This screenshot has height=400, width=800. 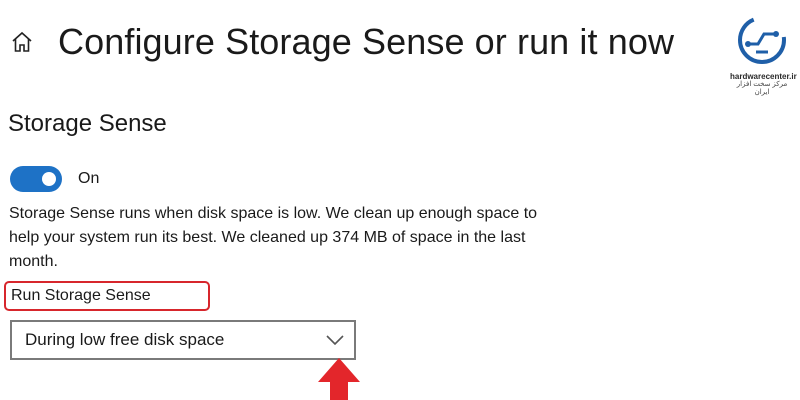 I want to click on run-storage-sense-label: Run Storage Sense, so click(x=81, y=295).